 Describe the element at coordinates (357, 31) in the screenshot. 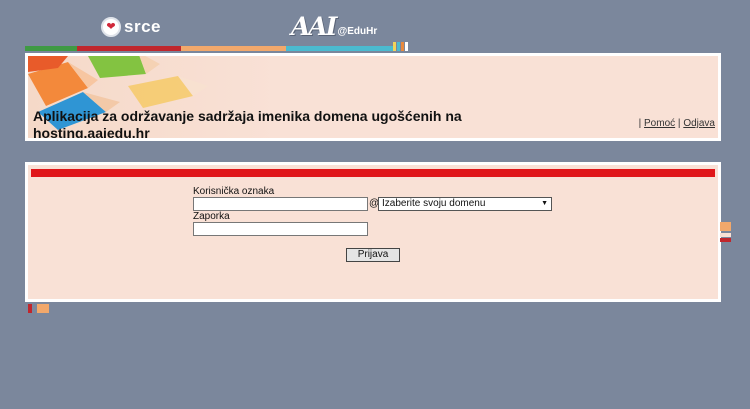

I see `aai-logo-suffix: @EduHr` at that location.